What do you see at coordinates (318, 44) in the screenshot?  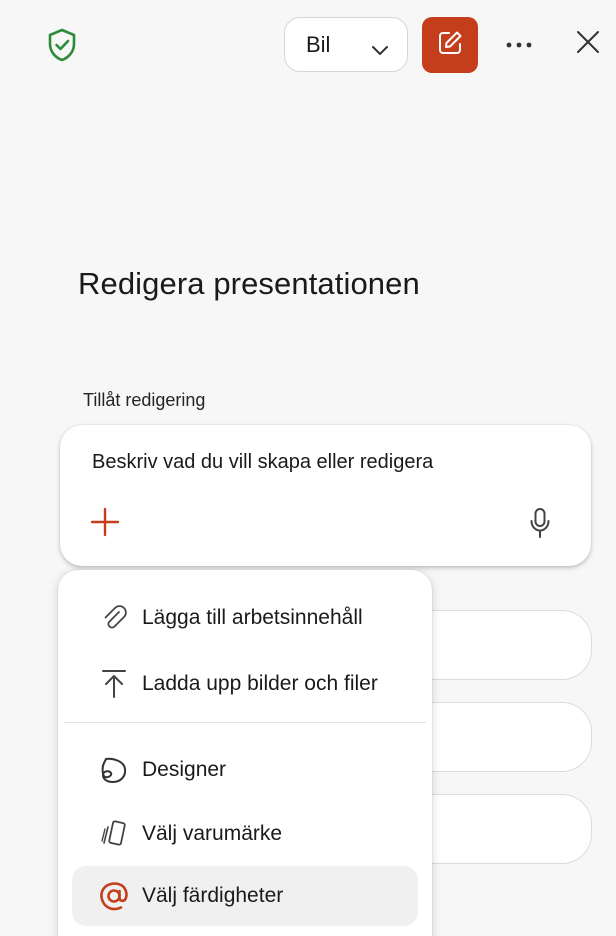 I see `mode-dropdown-value: Bil` at bounding box center [318, 44].